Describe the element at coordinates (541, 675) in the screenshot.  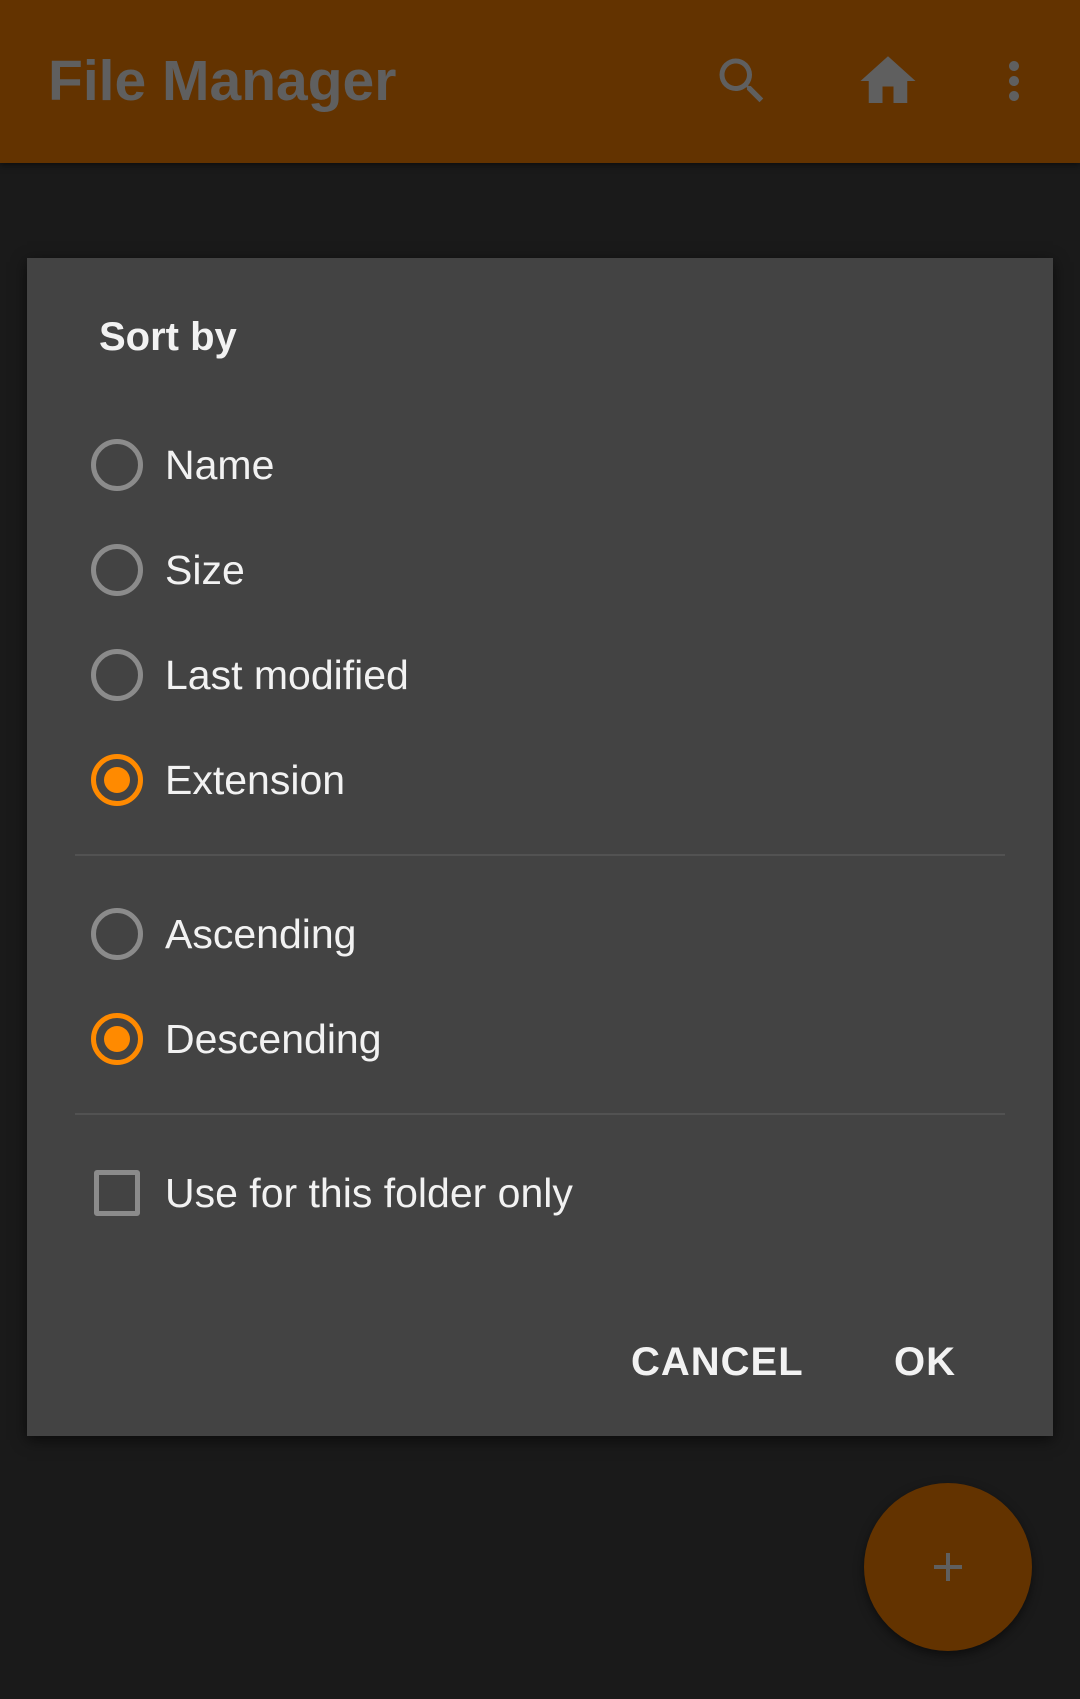
I see `sort-option-last-modified: Last modified` at that location.